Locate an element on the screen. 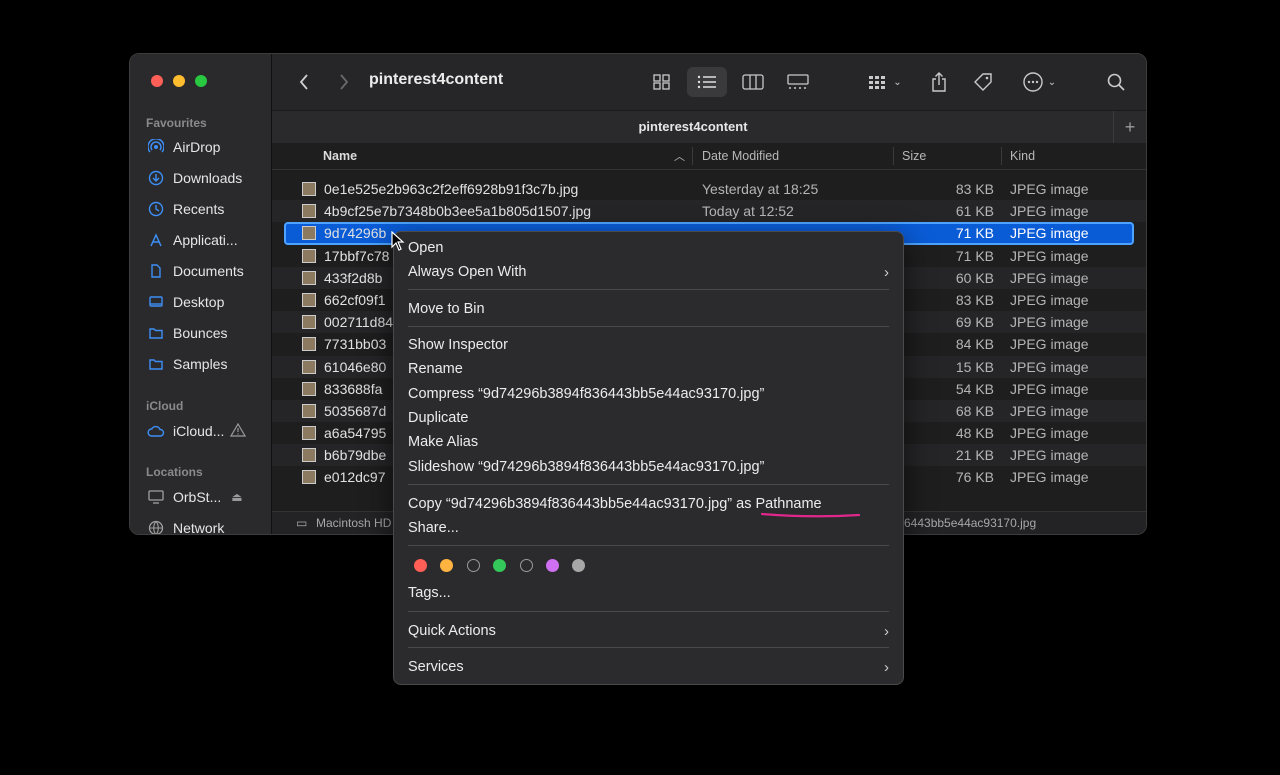  group-by-button: ⌄ is located at coordinates (885, 82).